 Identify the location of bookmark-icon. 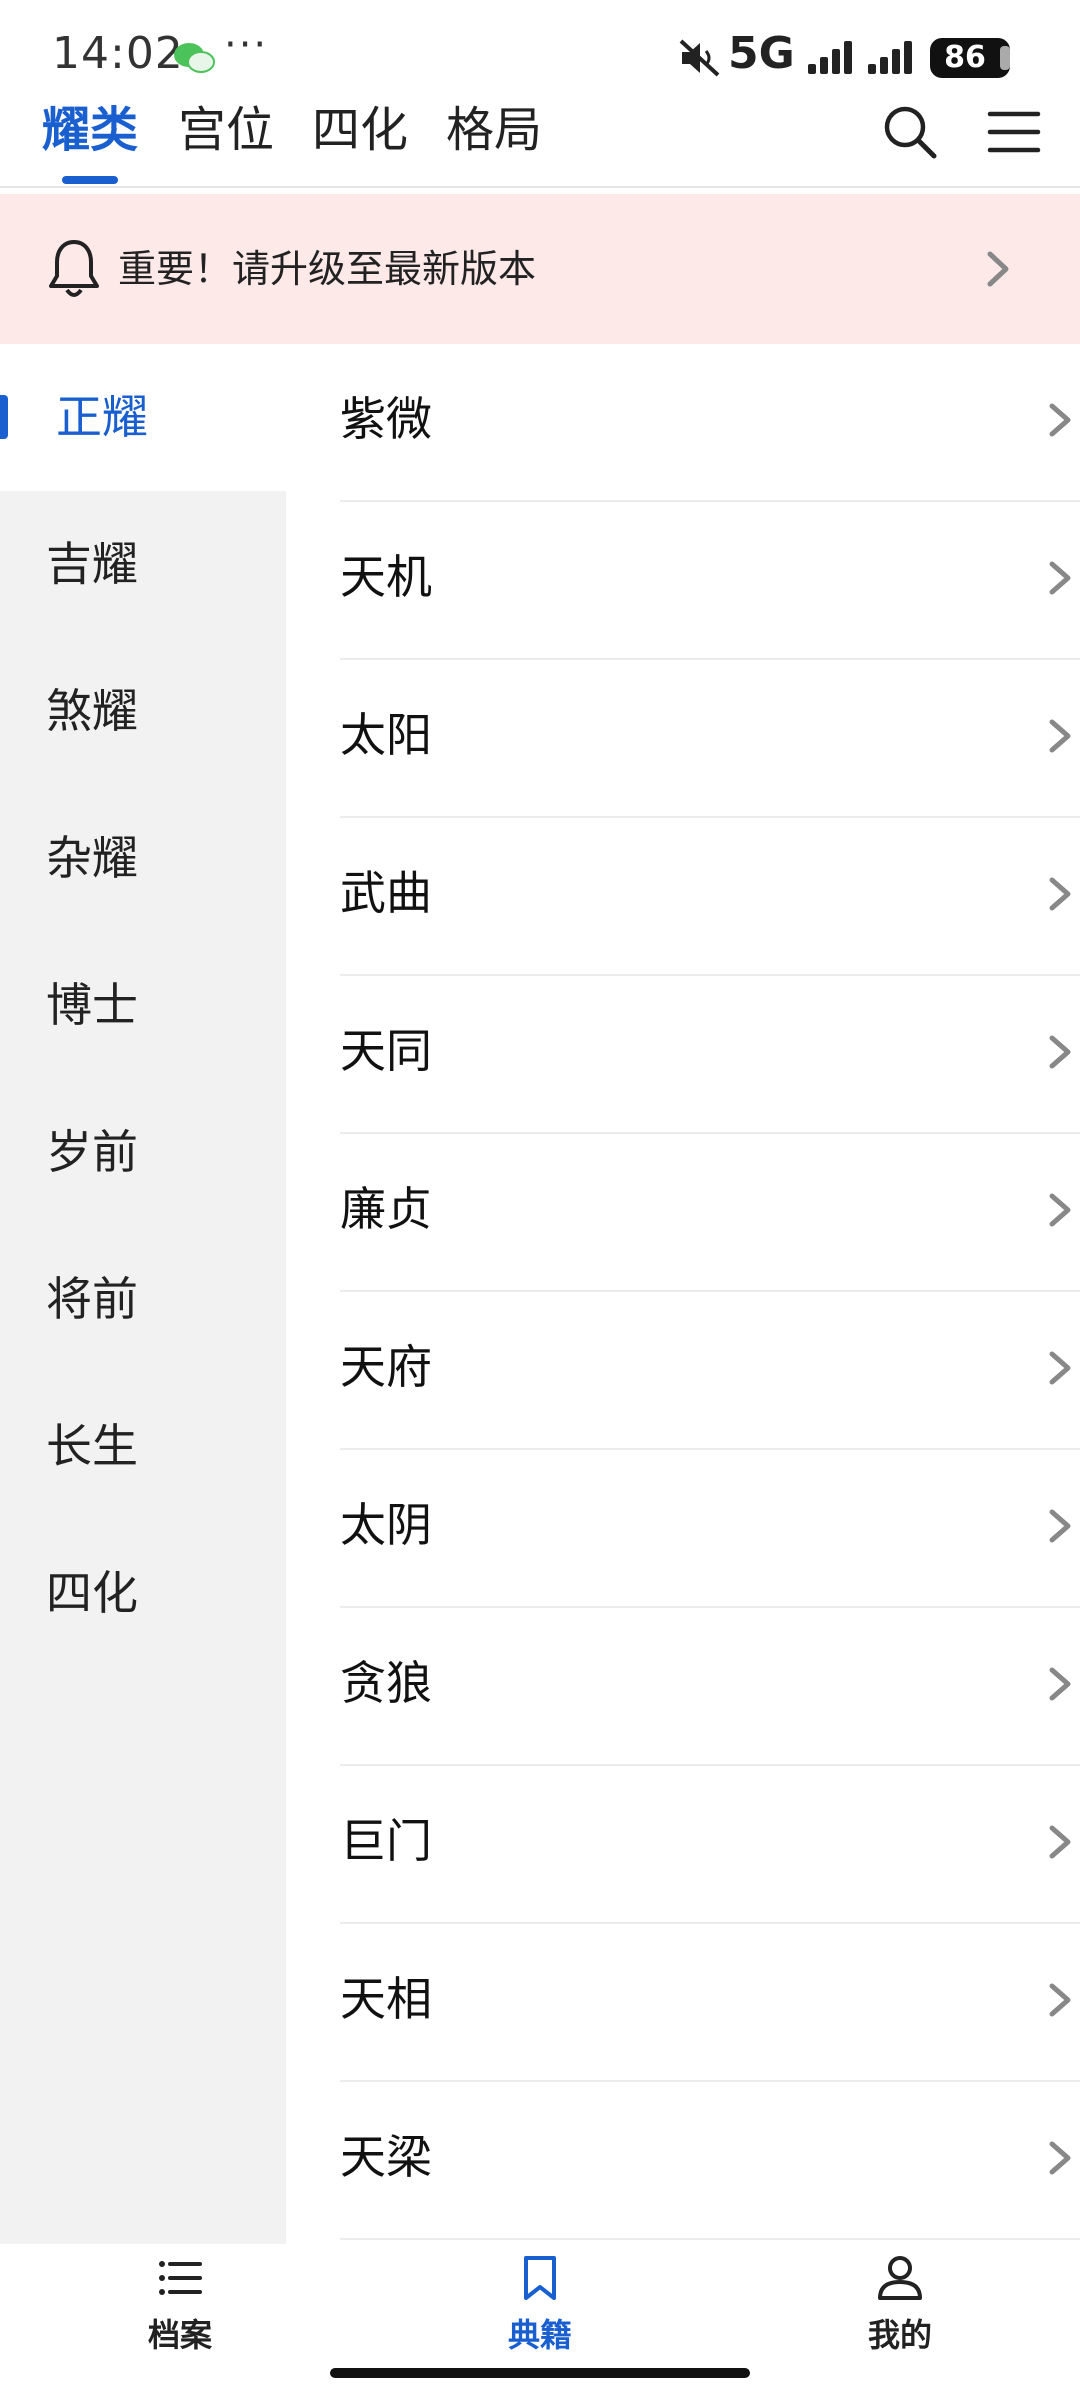
(540, 2278).